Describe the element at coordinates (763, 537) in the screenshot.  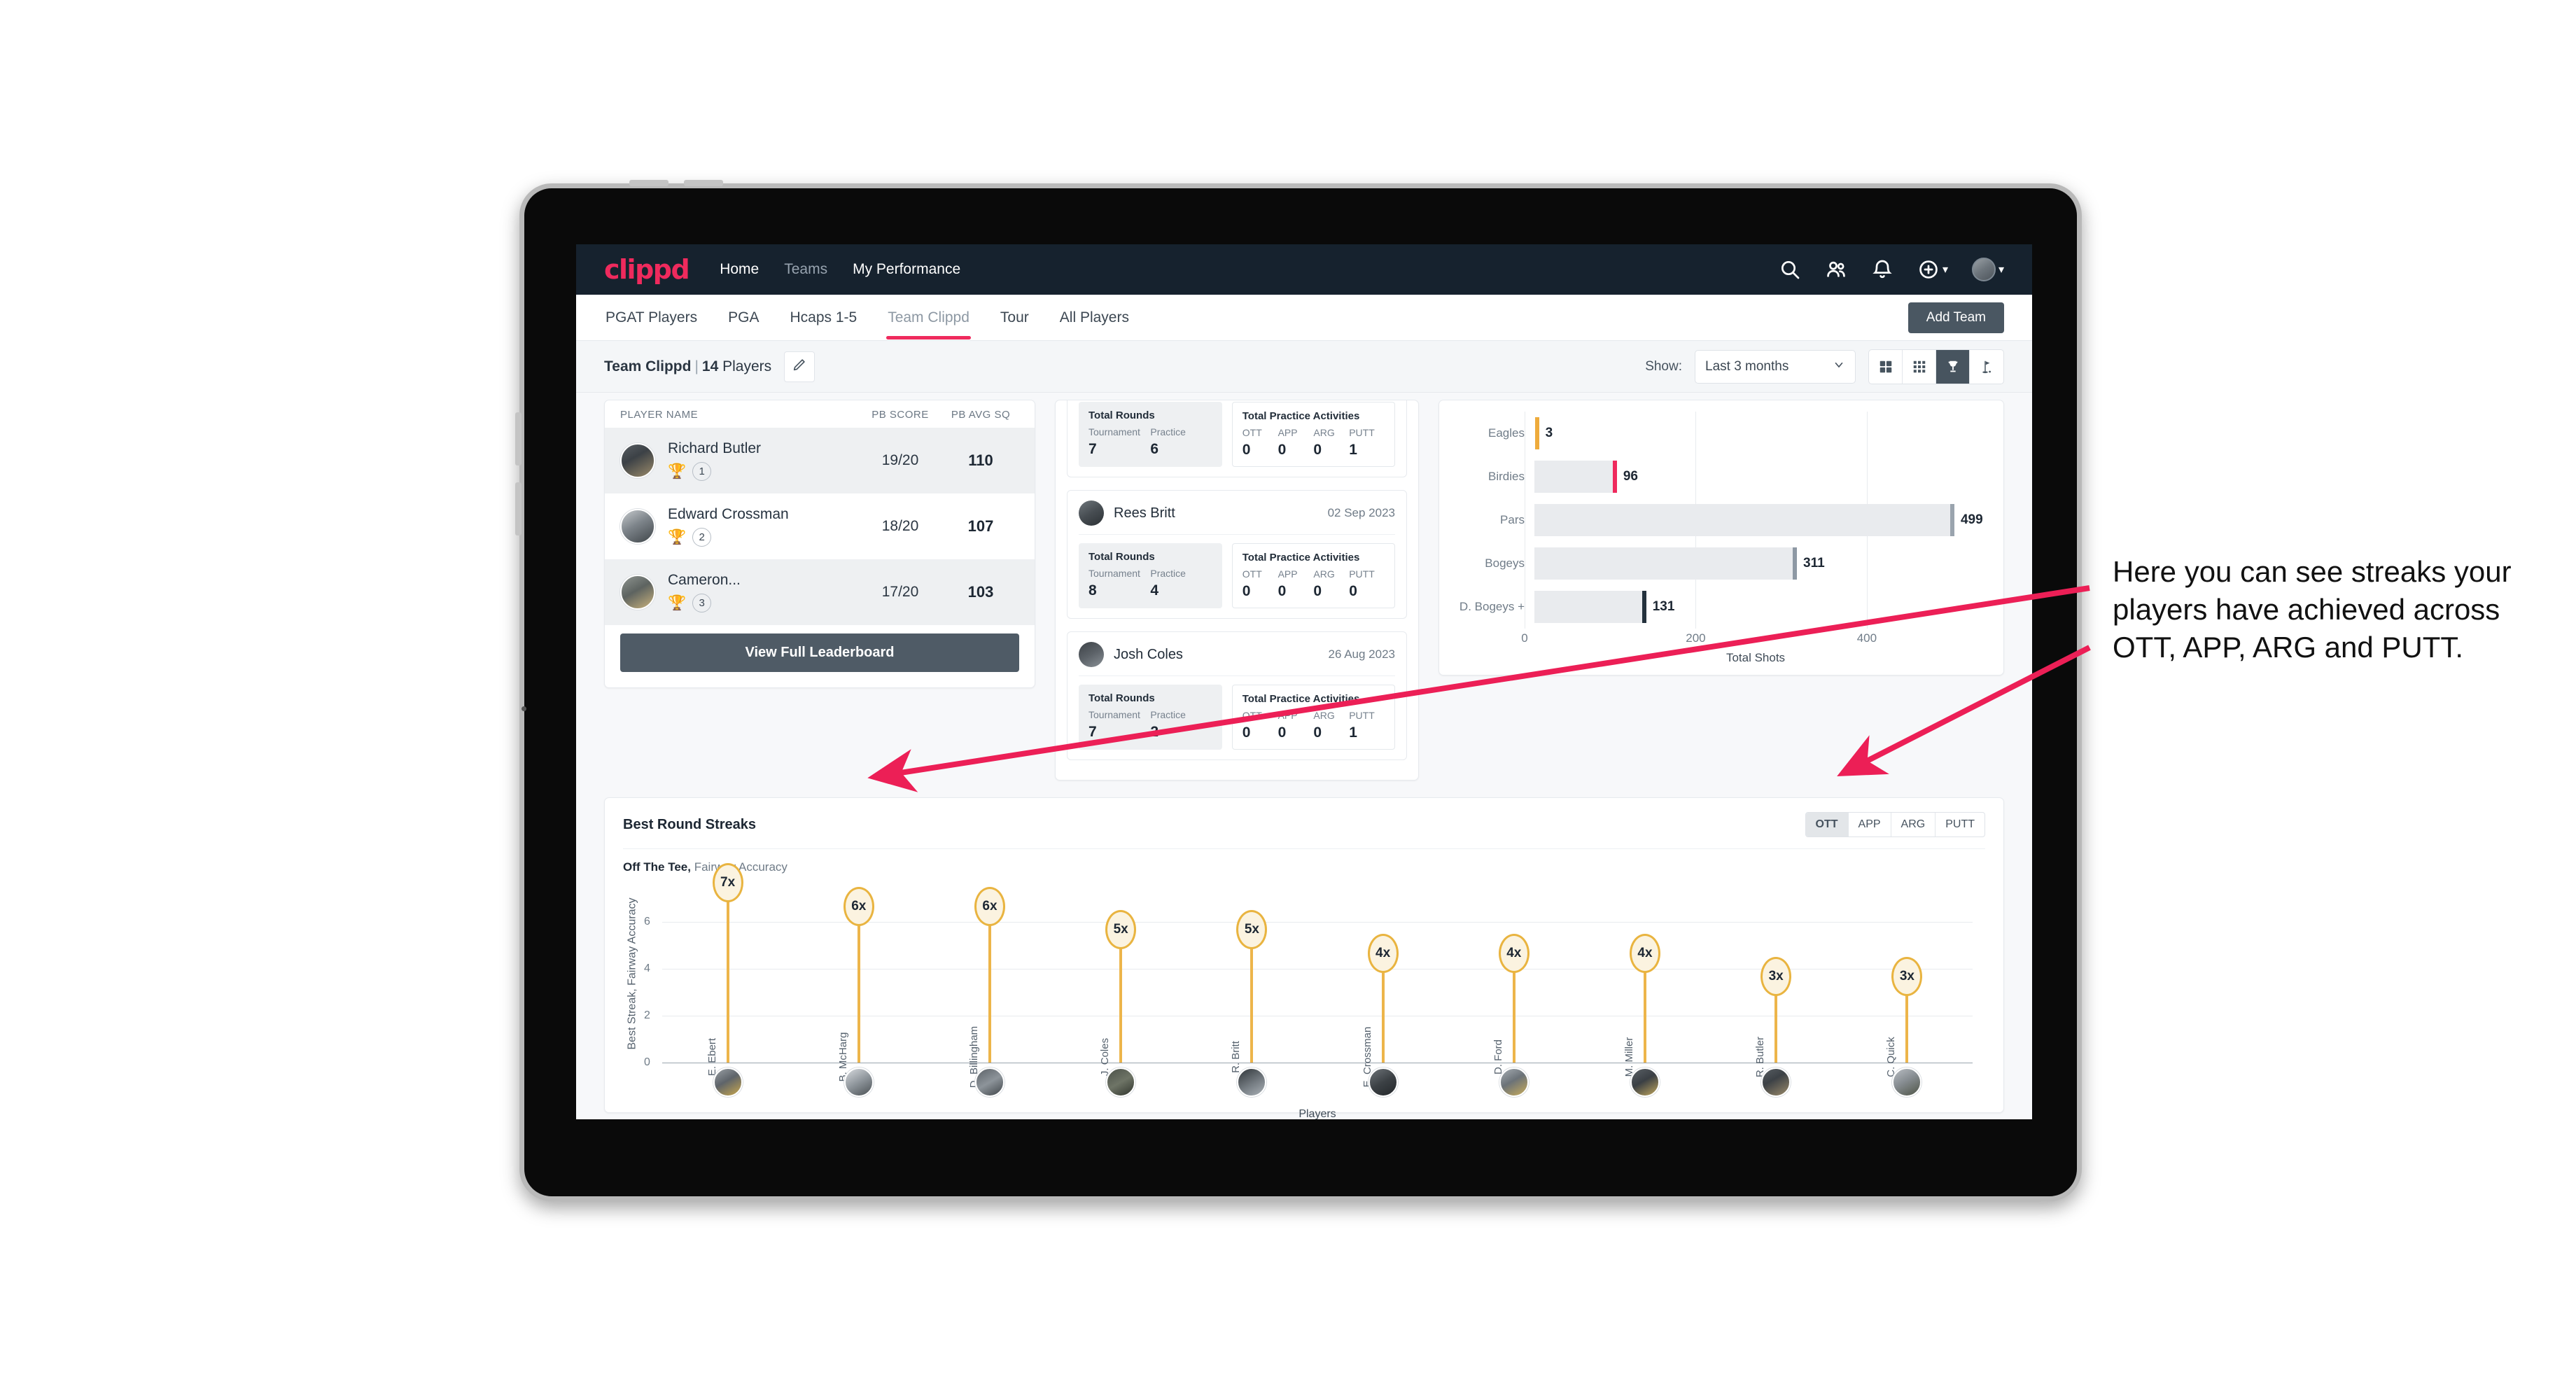
I see `player-badges: 🏆 2` at that location.